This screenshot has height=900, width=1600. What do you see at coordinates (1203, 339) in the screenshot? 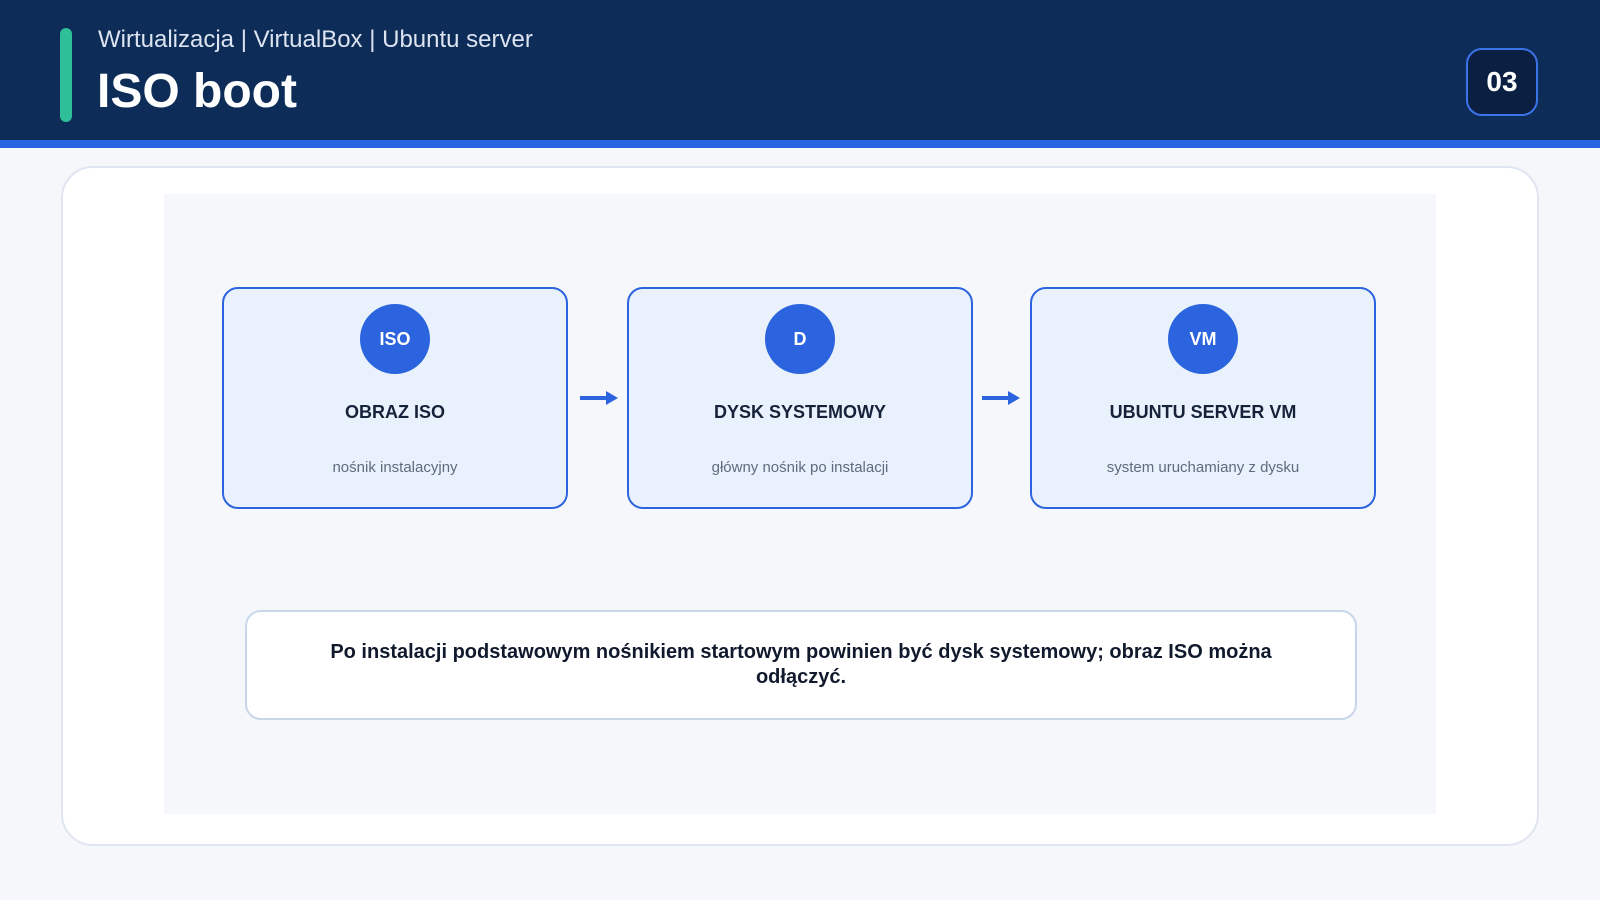
I see `node-badge-circle: VM` at bounding box center [1203, 339].